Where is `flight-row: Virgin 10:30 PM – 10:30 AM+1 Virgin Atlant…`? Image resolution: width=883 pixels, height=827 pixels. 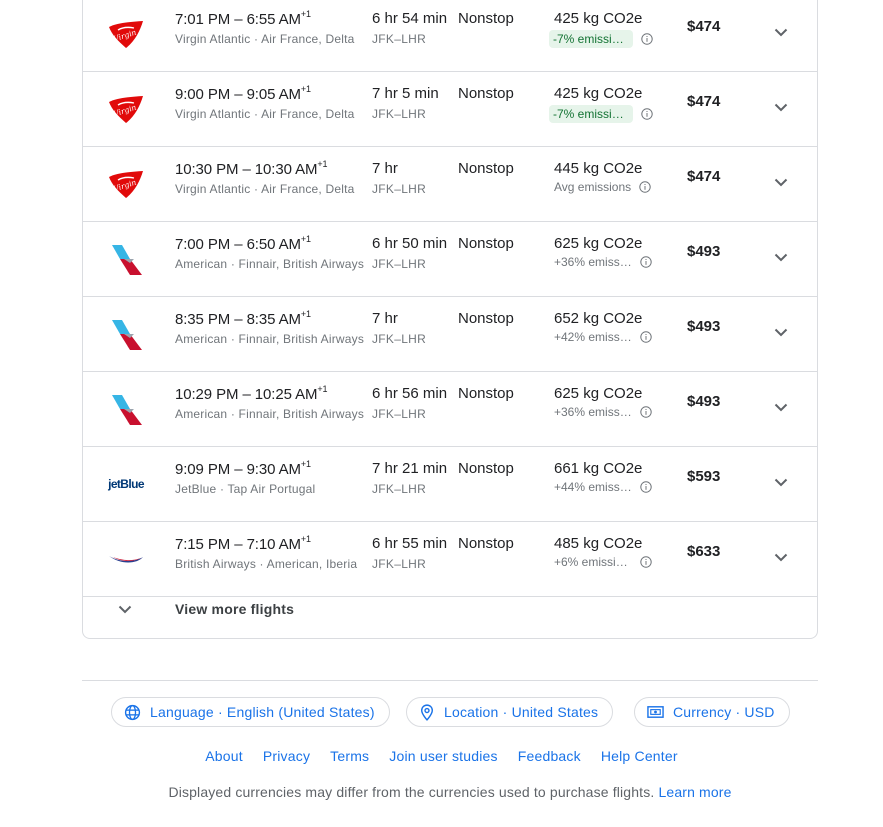 flight-row: Virgin 10:30 PM – 10:30 AM+1 Virgin Atlant… is located at coordinates (450, 184).